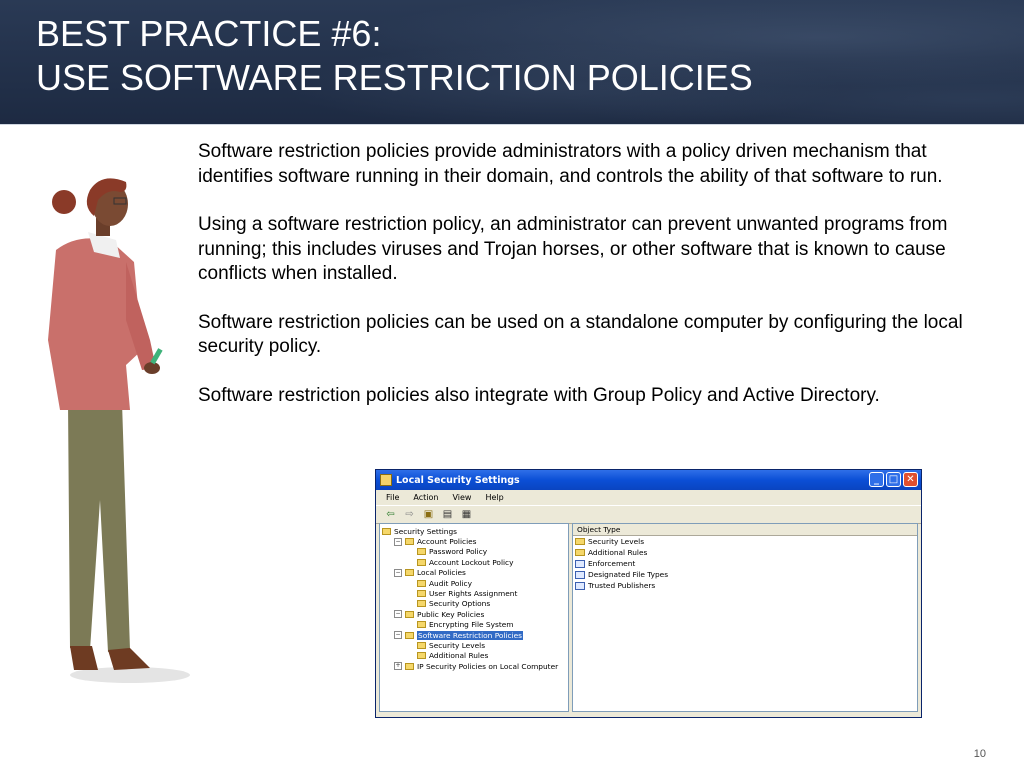 This screenshot has width=1024, height=768. I want to click on tree-node: Password Policy, so click(474, 552).